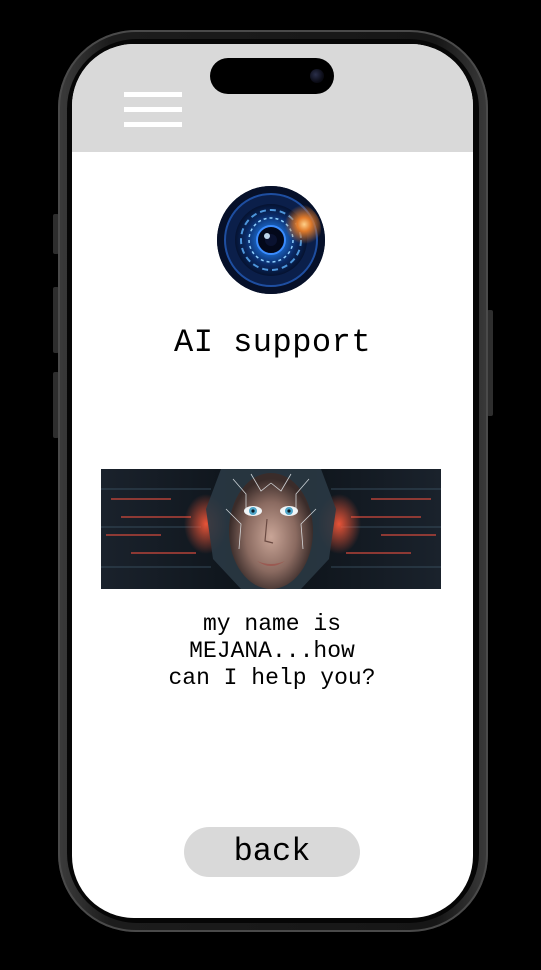  I want to click on ai-eye-lens-icon, so click(271, 240).